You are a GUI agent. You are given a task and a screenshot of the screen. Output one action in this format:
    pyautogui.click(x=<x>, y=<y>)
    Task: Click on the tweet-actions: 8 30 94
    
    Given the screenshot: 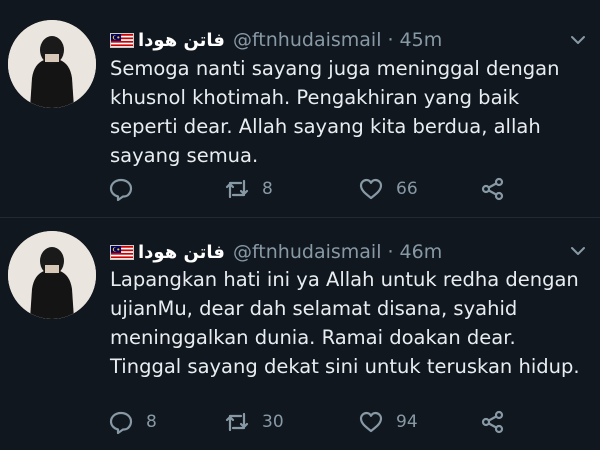 What is the action you would take?
    pyautogui.click(x=318, y=422)
    